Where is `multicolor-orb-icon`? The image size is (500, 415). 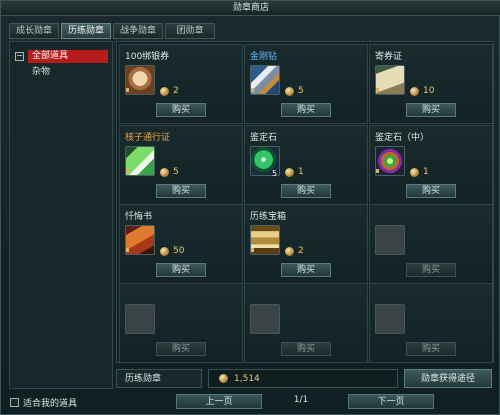 multicolor-orb-icon is located at coordinates (390, 161).